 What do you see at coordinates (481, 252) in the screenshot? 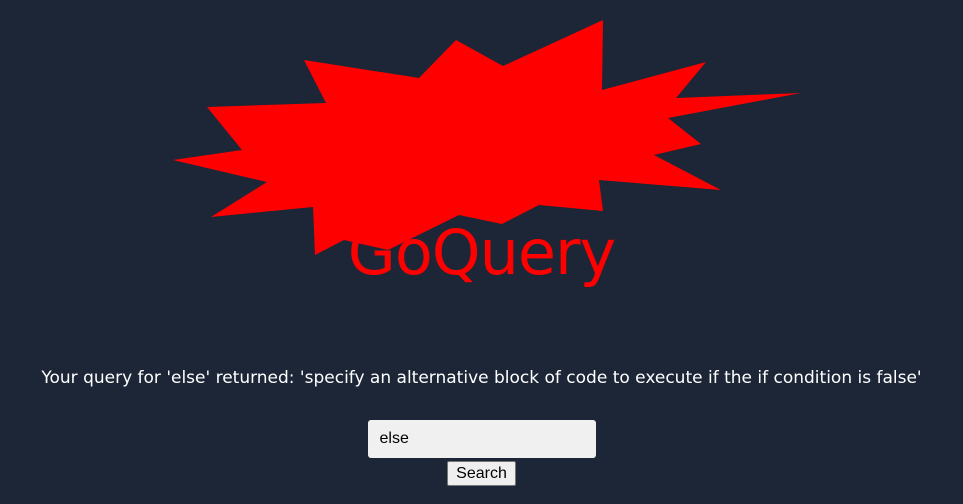
I see `logo-text: GoQuery` at bounding box center [481, 252].